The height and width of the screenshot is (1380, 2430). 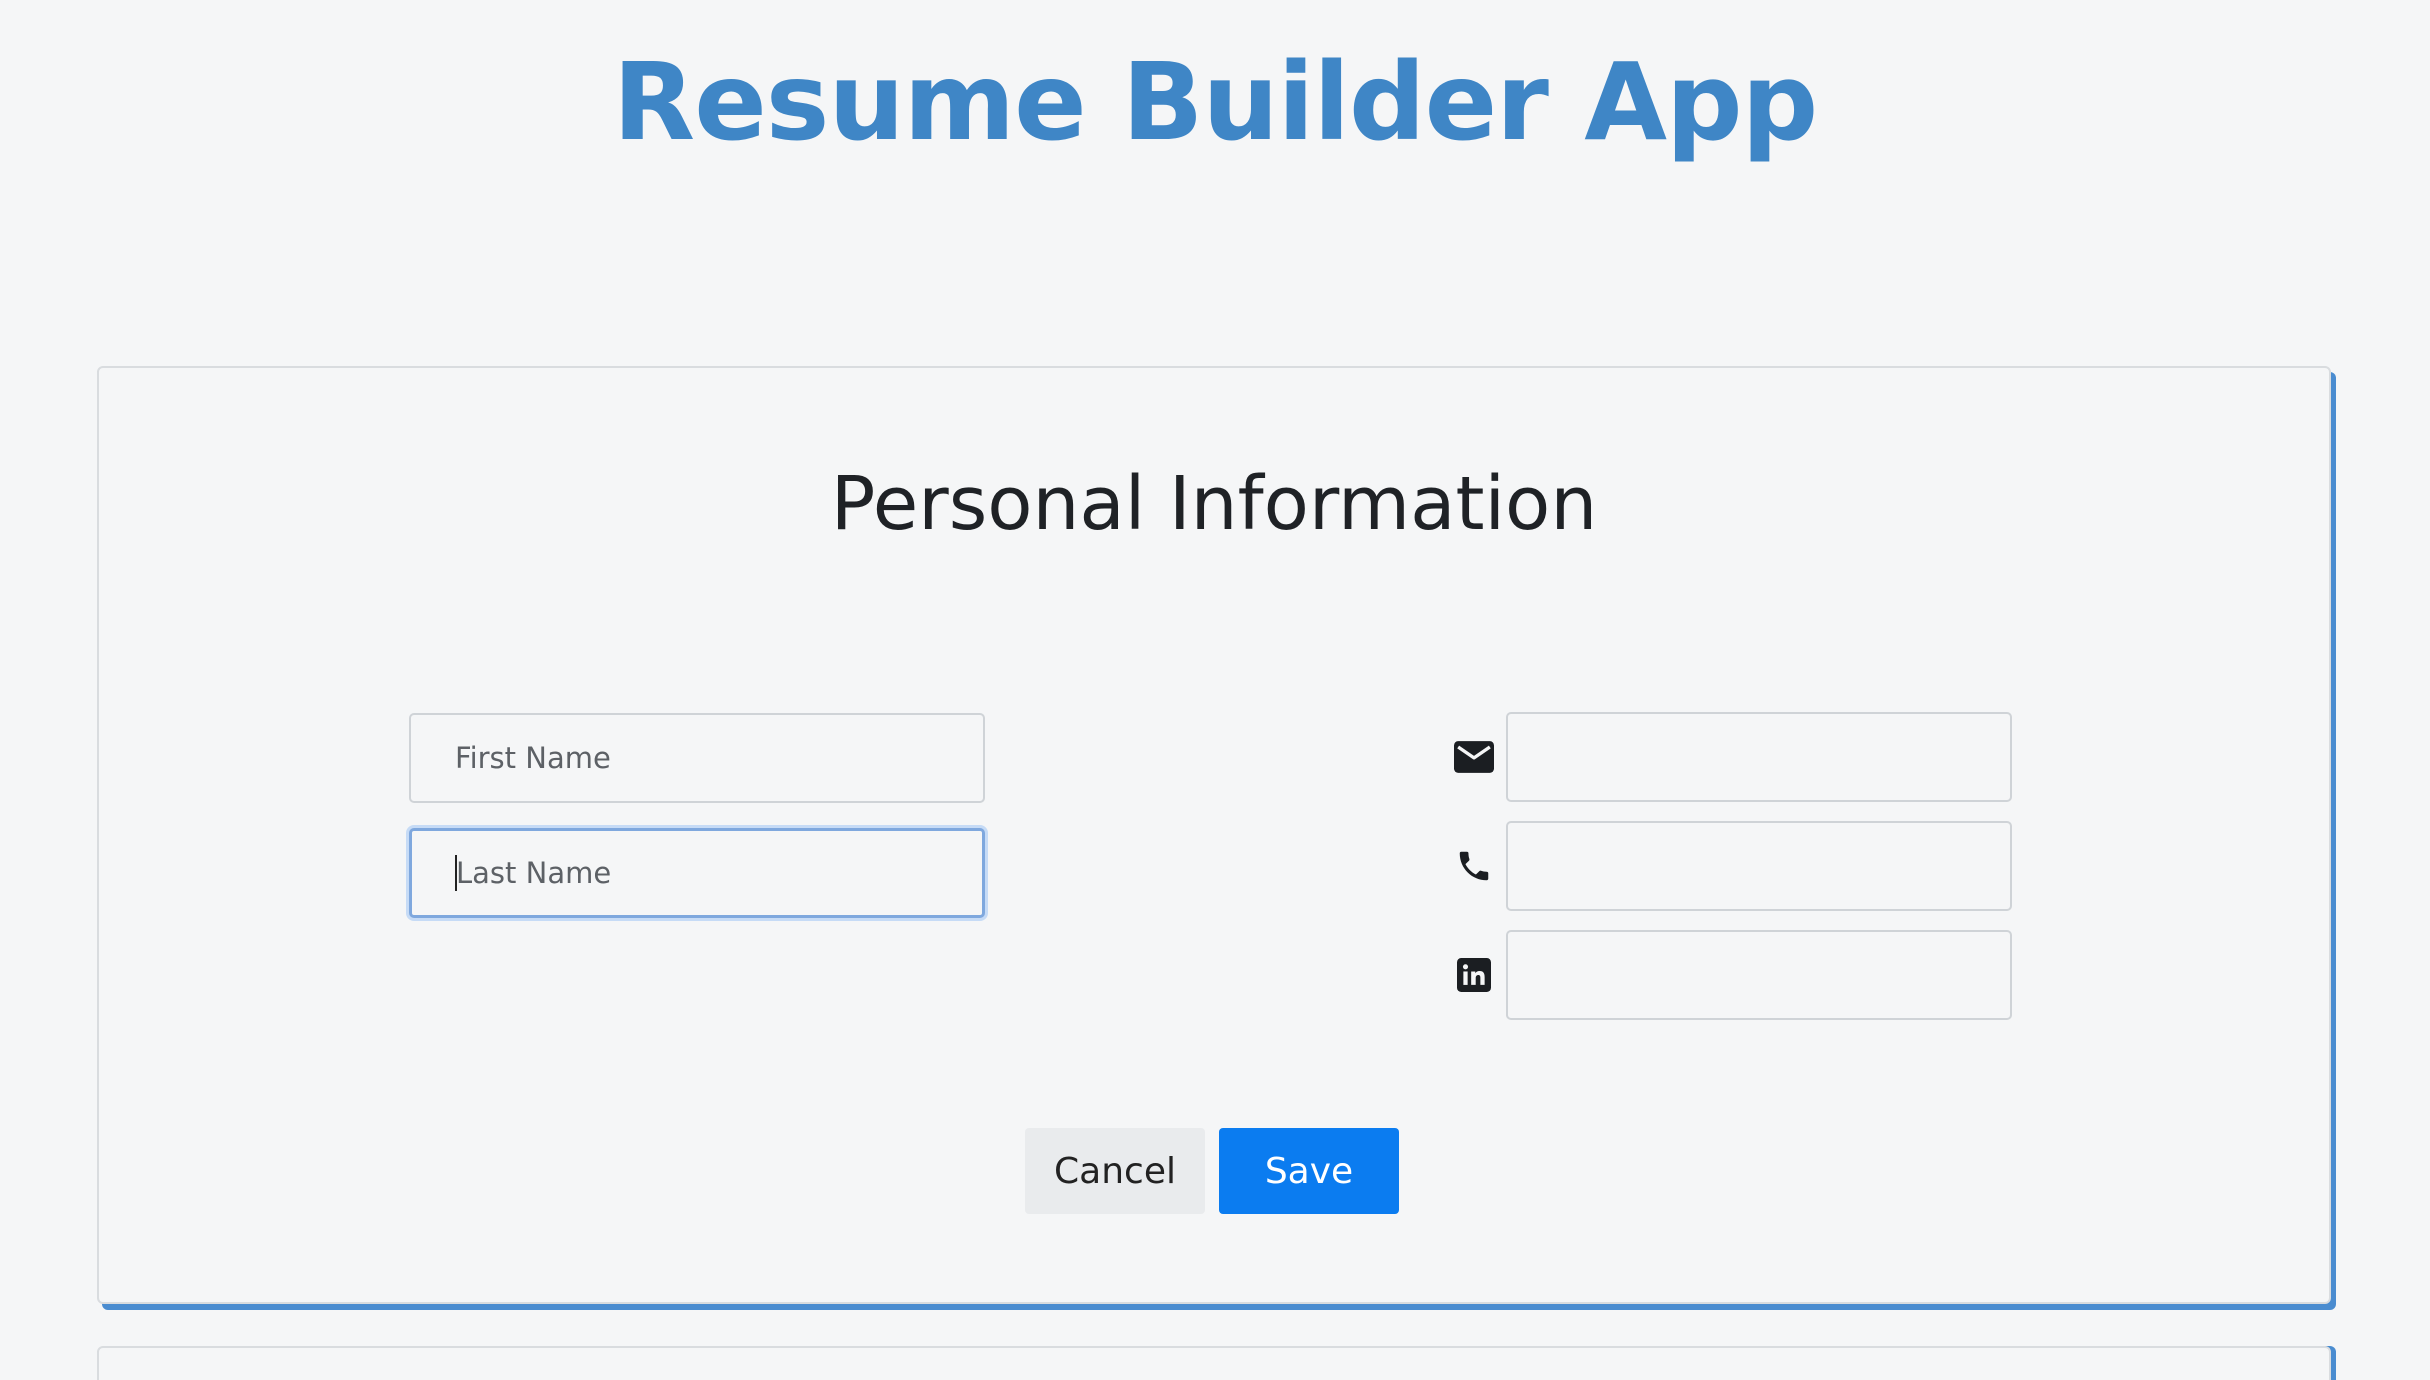 I want to click on email-input, so click(x=1759, y=757).